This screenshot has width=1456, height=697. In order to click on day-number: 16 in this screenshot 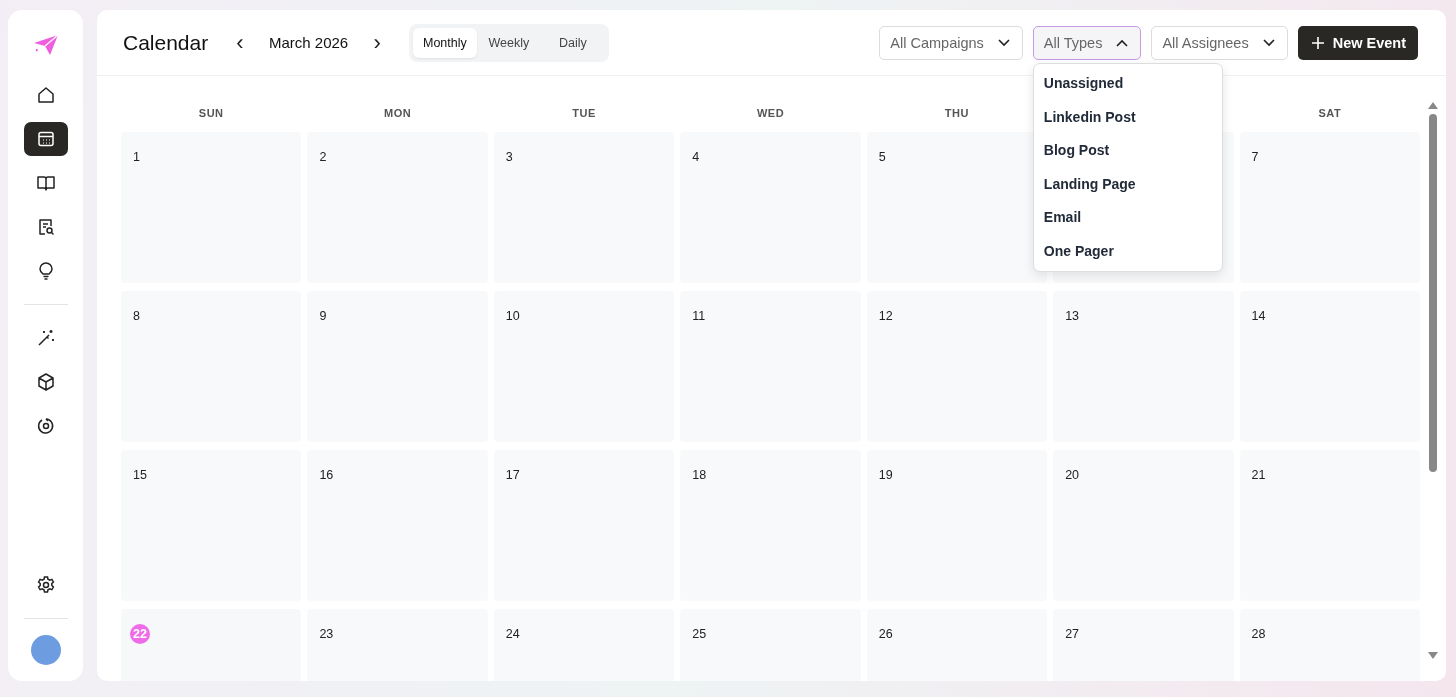, I will do `click(326, 475)`.